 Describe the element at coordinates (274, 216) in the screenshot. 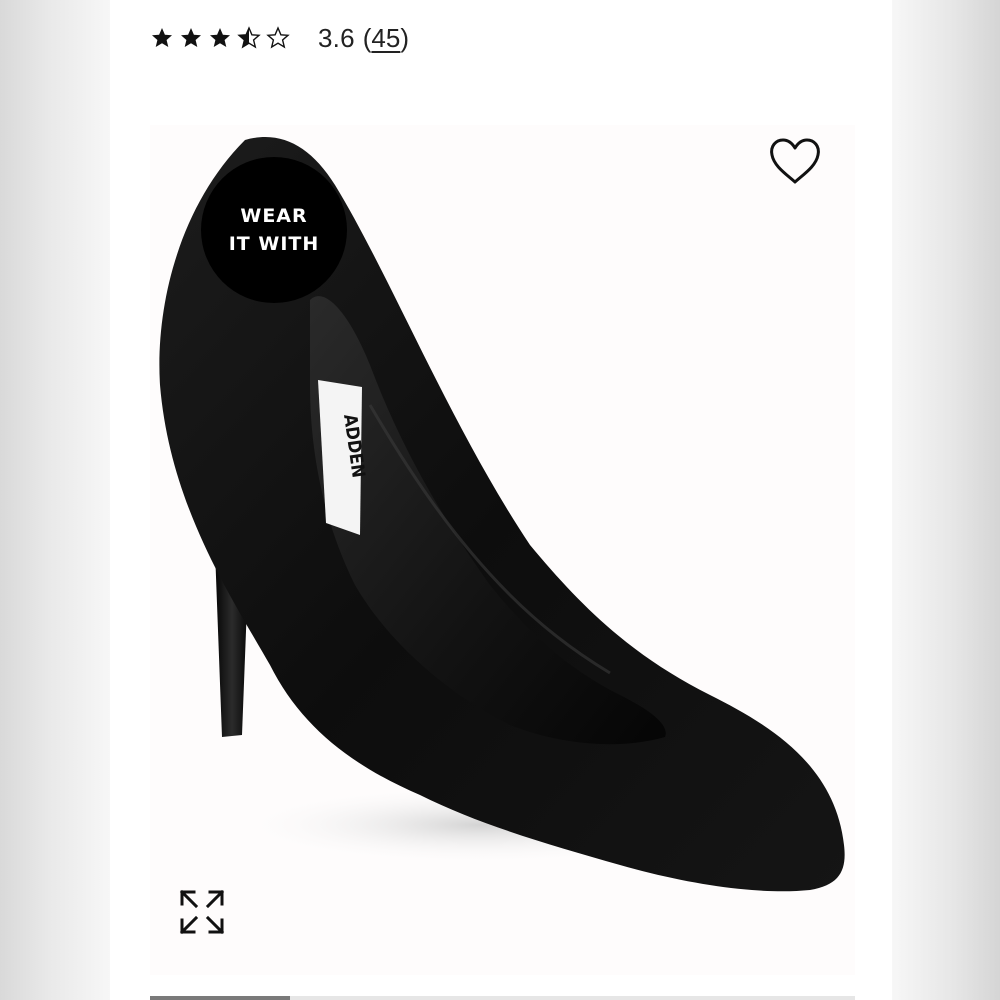

I see `wear-it-with-line1: WEAR` at that location.